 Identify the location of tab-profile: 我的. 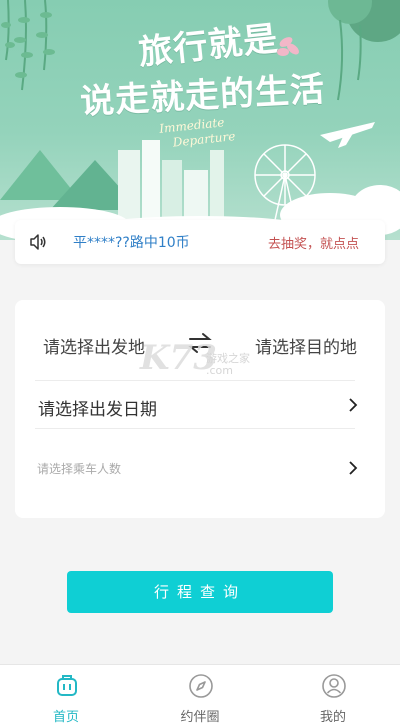
(333, 695).